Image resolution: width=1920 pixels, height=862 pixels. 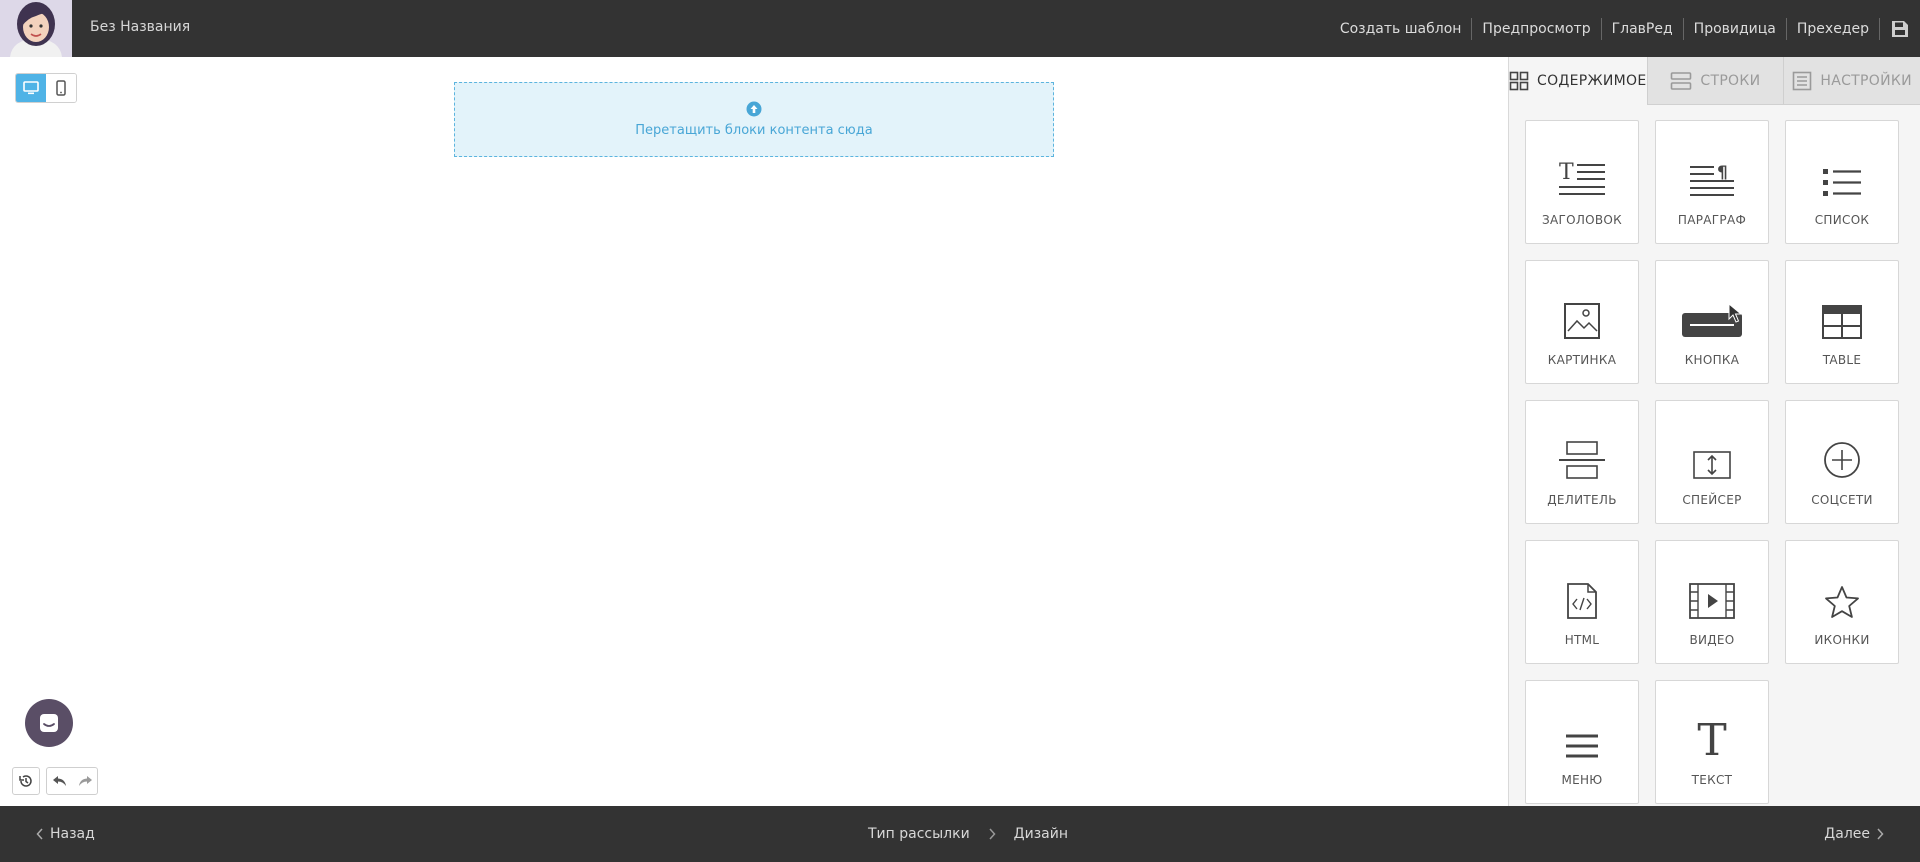 What do you see at coordinates (1041, 834) in the screenshot?
I see `step-design: Дизайн` at bounding box center [1041, 834].